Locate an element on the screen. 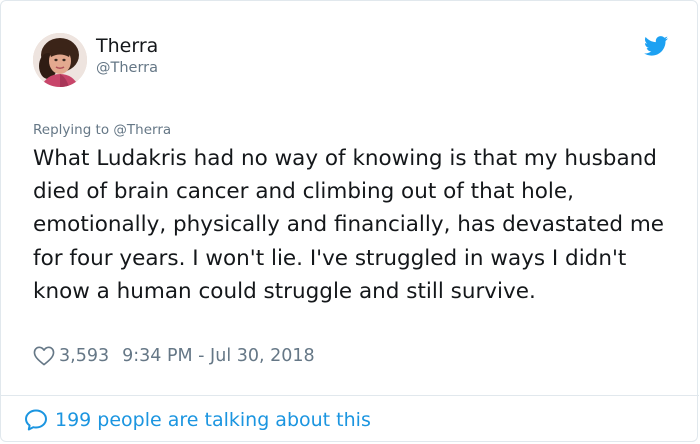 Image resolution: width=700 pixels, height=444 pixels. like-count: 3,593 is located at coordinates (84, 356).